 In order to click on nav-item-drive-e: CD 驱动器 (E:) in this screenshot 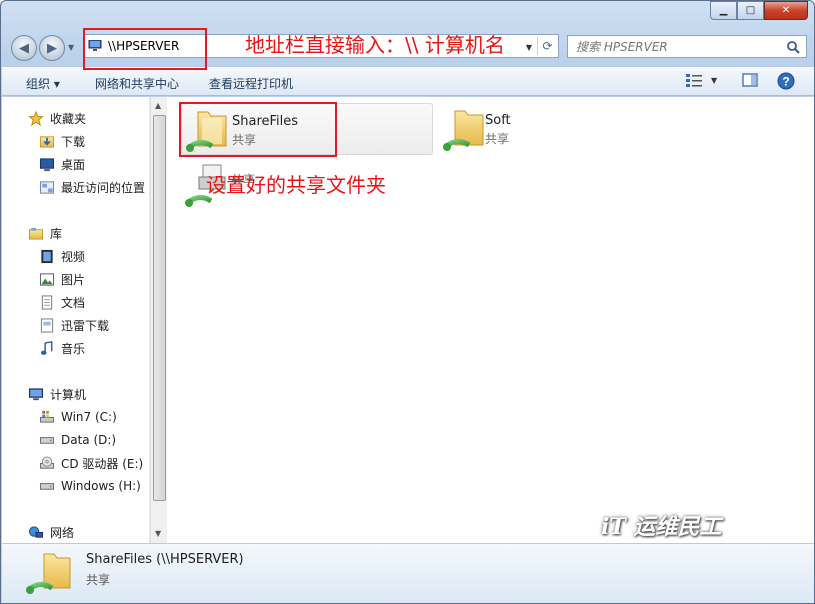, I will do `click(91, 463)`.